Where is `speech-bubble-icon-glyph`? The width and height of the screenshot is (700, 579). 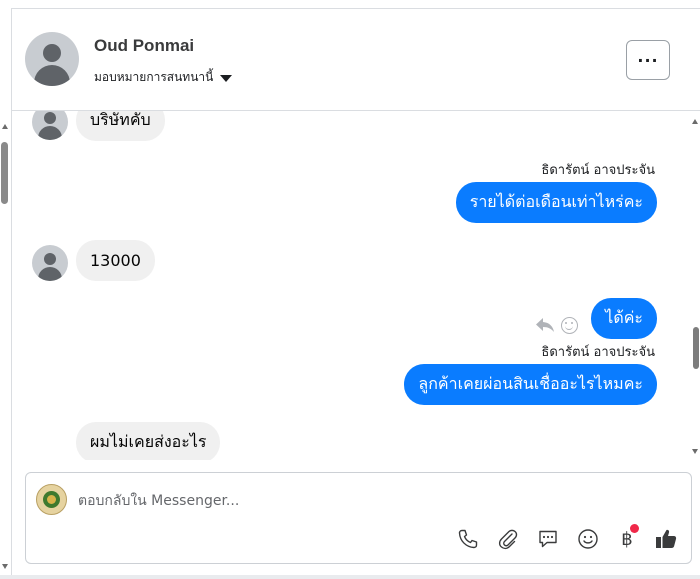
speech-bubble-icon-glyph is located at coordinates (548, 539).